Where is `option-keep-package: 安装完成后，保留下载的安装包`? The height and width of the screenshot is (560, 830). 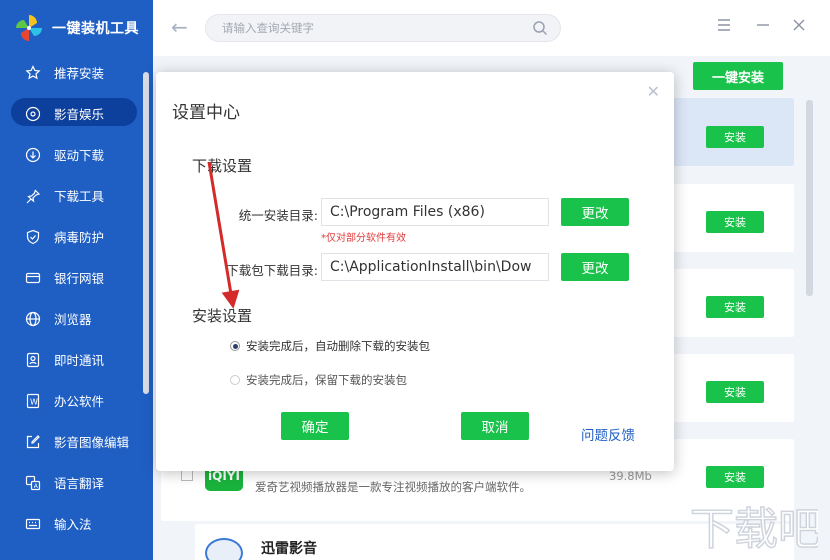 option-keep-package: 安装完成后，保留下载的安装包 is located at coordinates (318, 380).